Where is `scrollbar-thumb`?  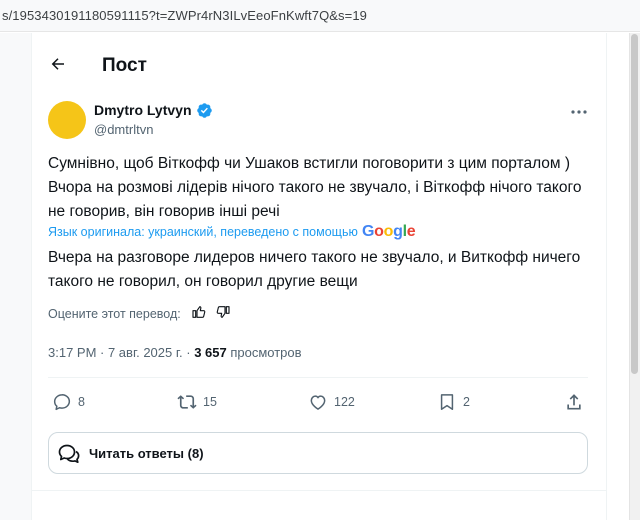
scrollbar-thumb is located at coordinates (634, 204).